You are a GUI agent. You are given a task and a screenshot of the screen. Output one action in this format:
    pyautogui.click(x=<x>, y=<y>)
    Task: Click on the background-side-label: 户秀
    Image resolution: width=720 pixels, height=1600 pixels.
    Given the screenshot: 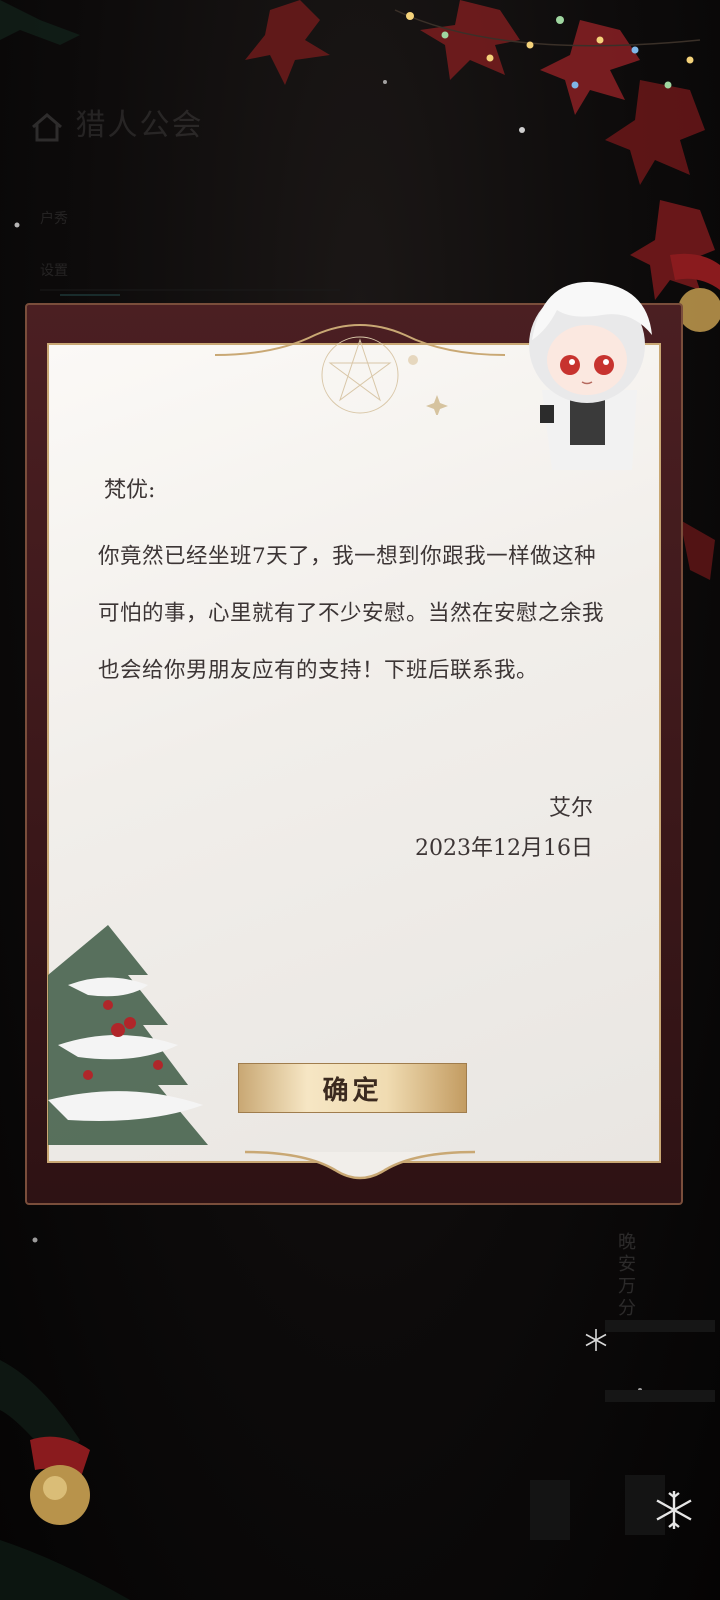 What is the action you would take?
    pyautogui.click(x=54, y=219)
    